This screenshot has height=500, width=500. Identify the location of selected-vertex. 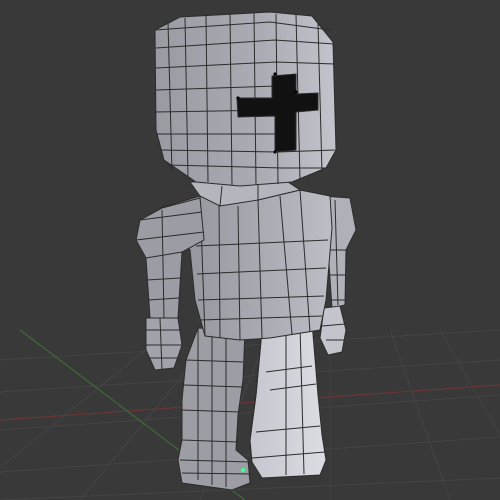
(243, 470).